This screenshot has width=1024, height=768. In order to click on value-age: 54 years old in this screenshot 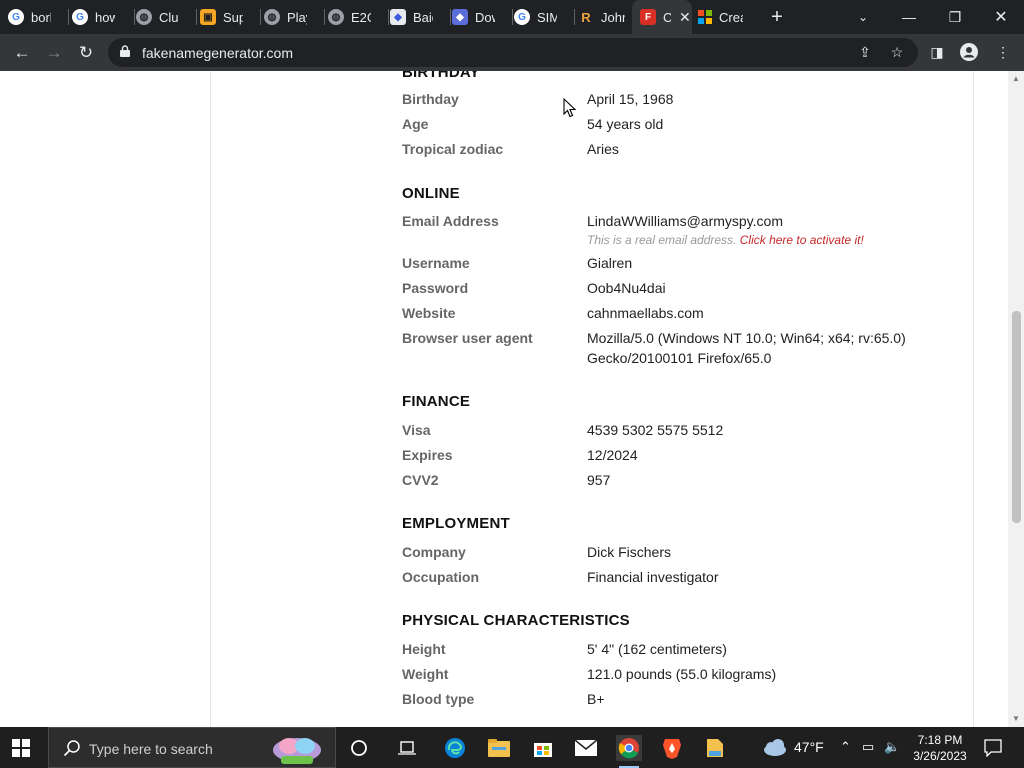, I will do `click(625, 124)`.